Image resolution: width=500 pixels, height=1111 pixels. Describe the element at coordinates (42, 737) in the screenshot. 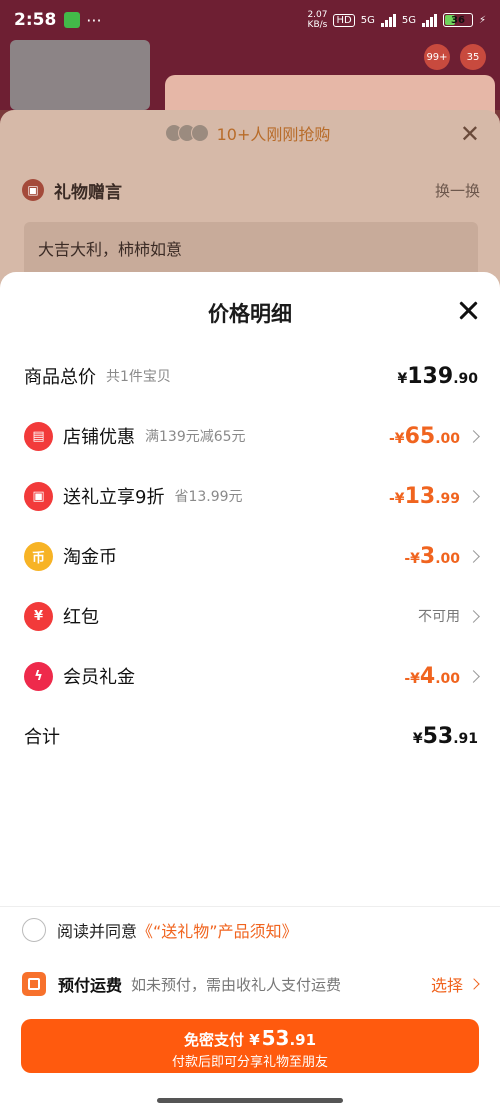

I see `sum-label: 合计` at that location.